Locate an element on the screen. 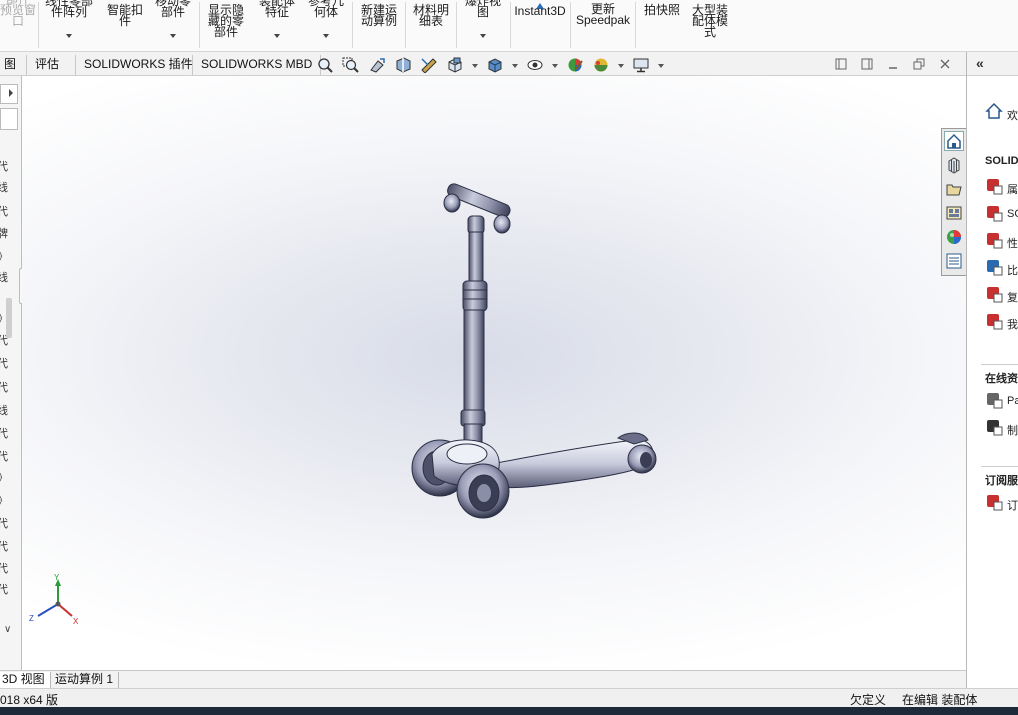 The image size is (1018, 715). tab-partial: 图 is located at coordinates (12, 65).